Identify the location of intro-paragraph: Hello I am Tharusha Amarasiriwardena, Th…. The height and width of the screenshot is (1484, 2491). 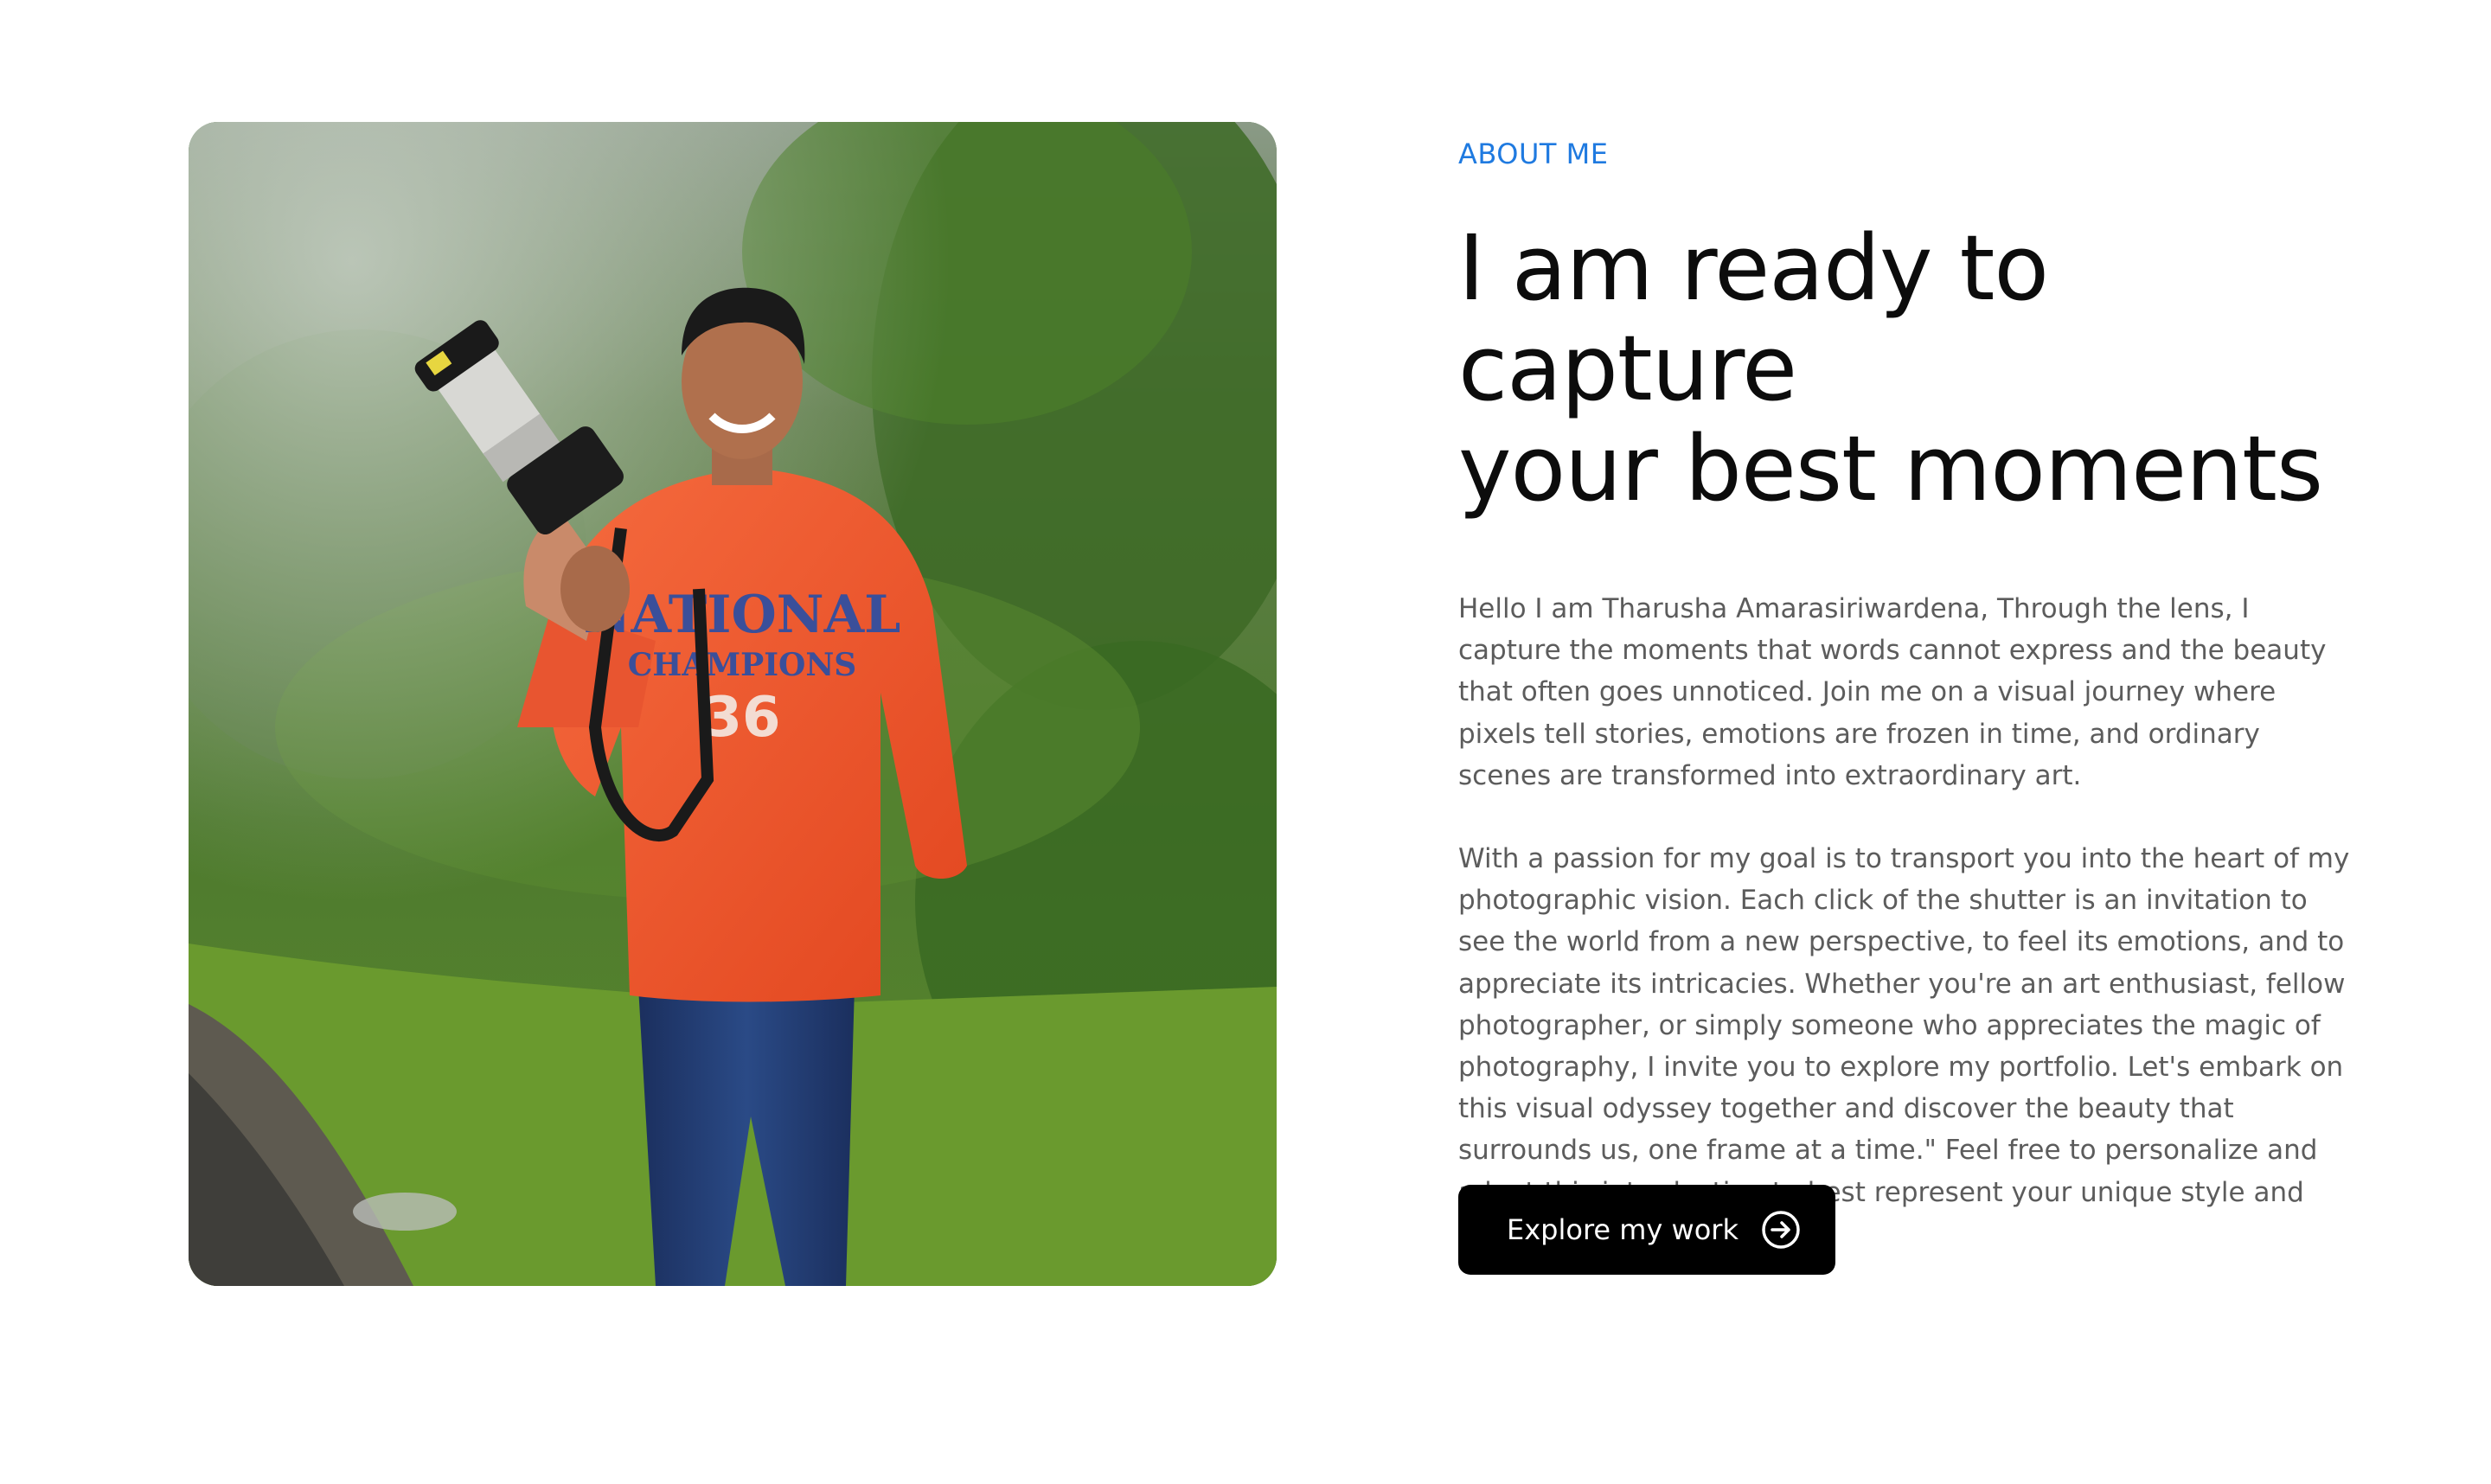
(1893, 692).